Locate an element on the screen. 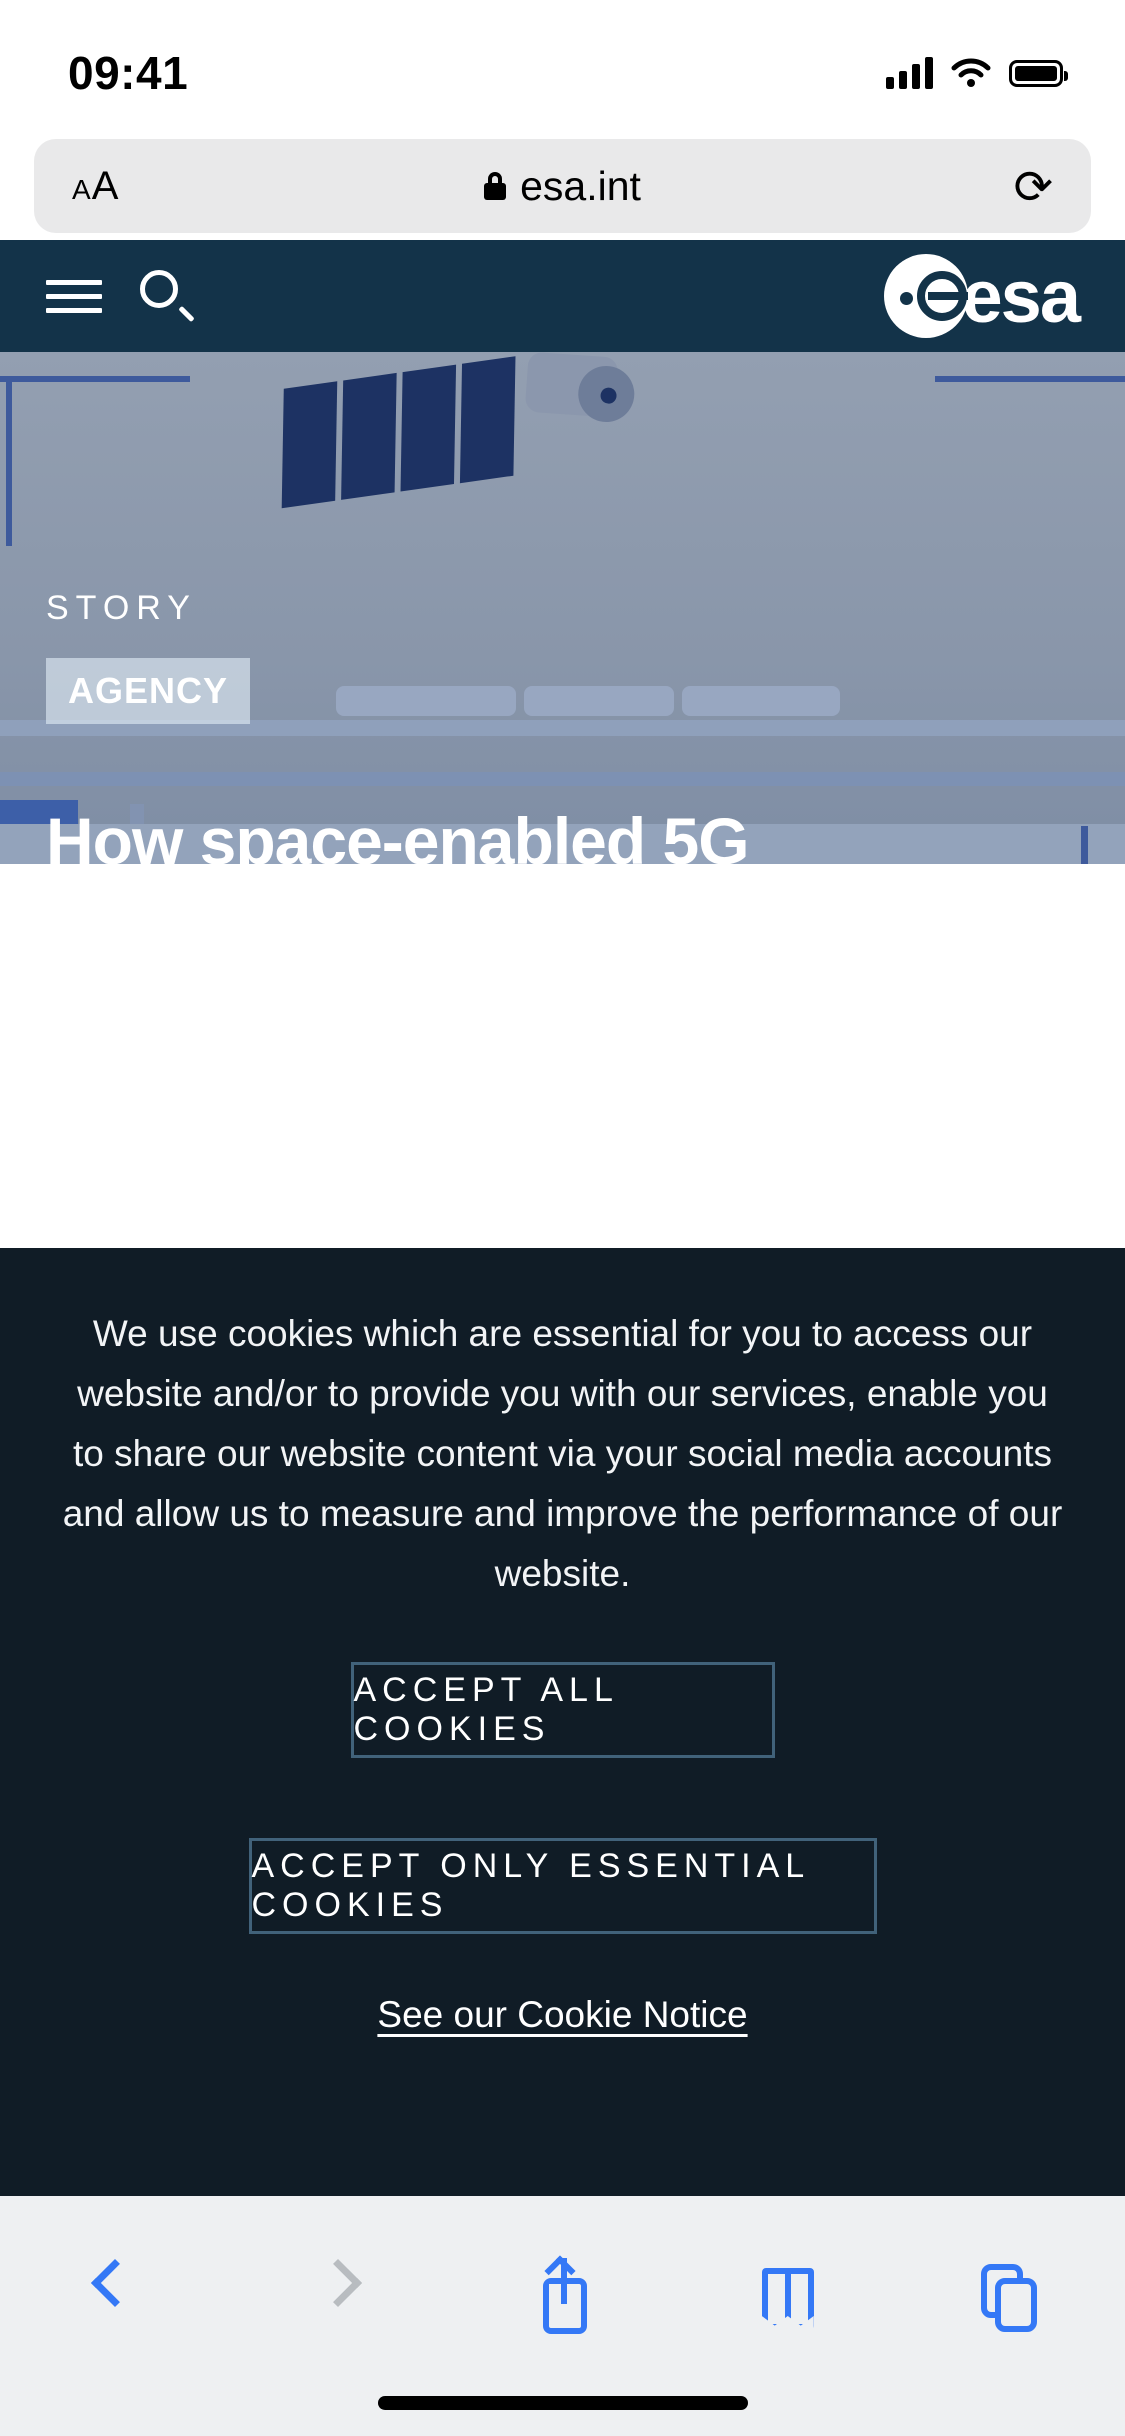 The height and width of the screenshot is (2436, 1125). browser-bottom-toolbar is located at coordinates (562, 2316).